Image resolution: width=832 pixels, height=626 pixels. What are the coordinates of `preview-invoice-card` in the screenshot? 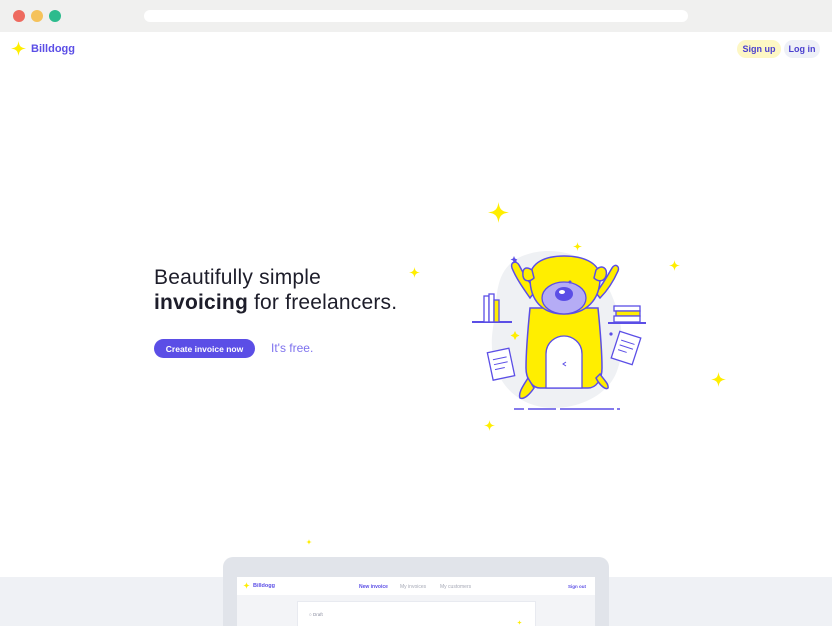 It's located at (416, 613).